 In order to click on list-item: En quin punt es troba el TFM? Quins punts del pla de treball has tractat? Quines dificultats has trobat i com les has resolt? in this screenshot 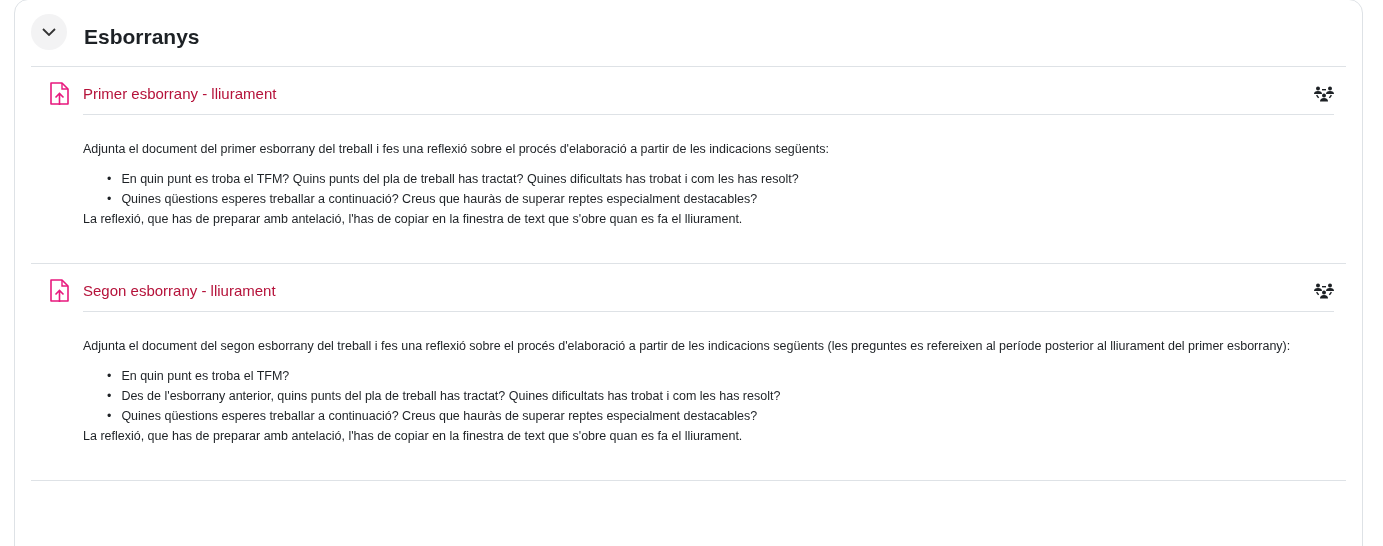, I will do `click(460, 179)`.